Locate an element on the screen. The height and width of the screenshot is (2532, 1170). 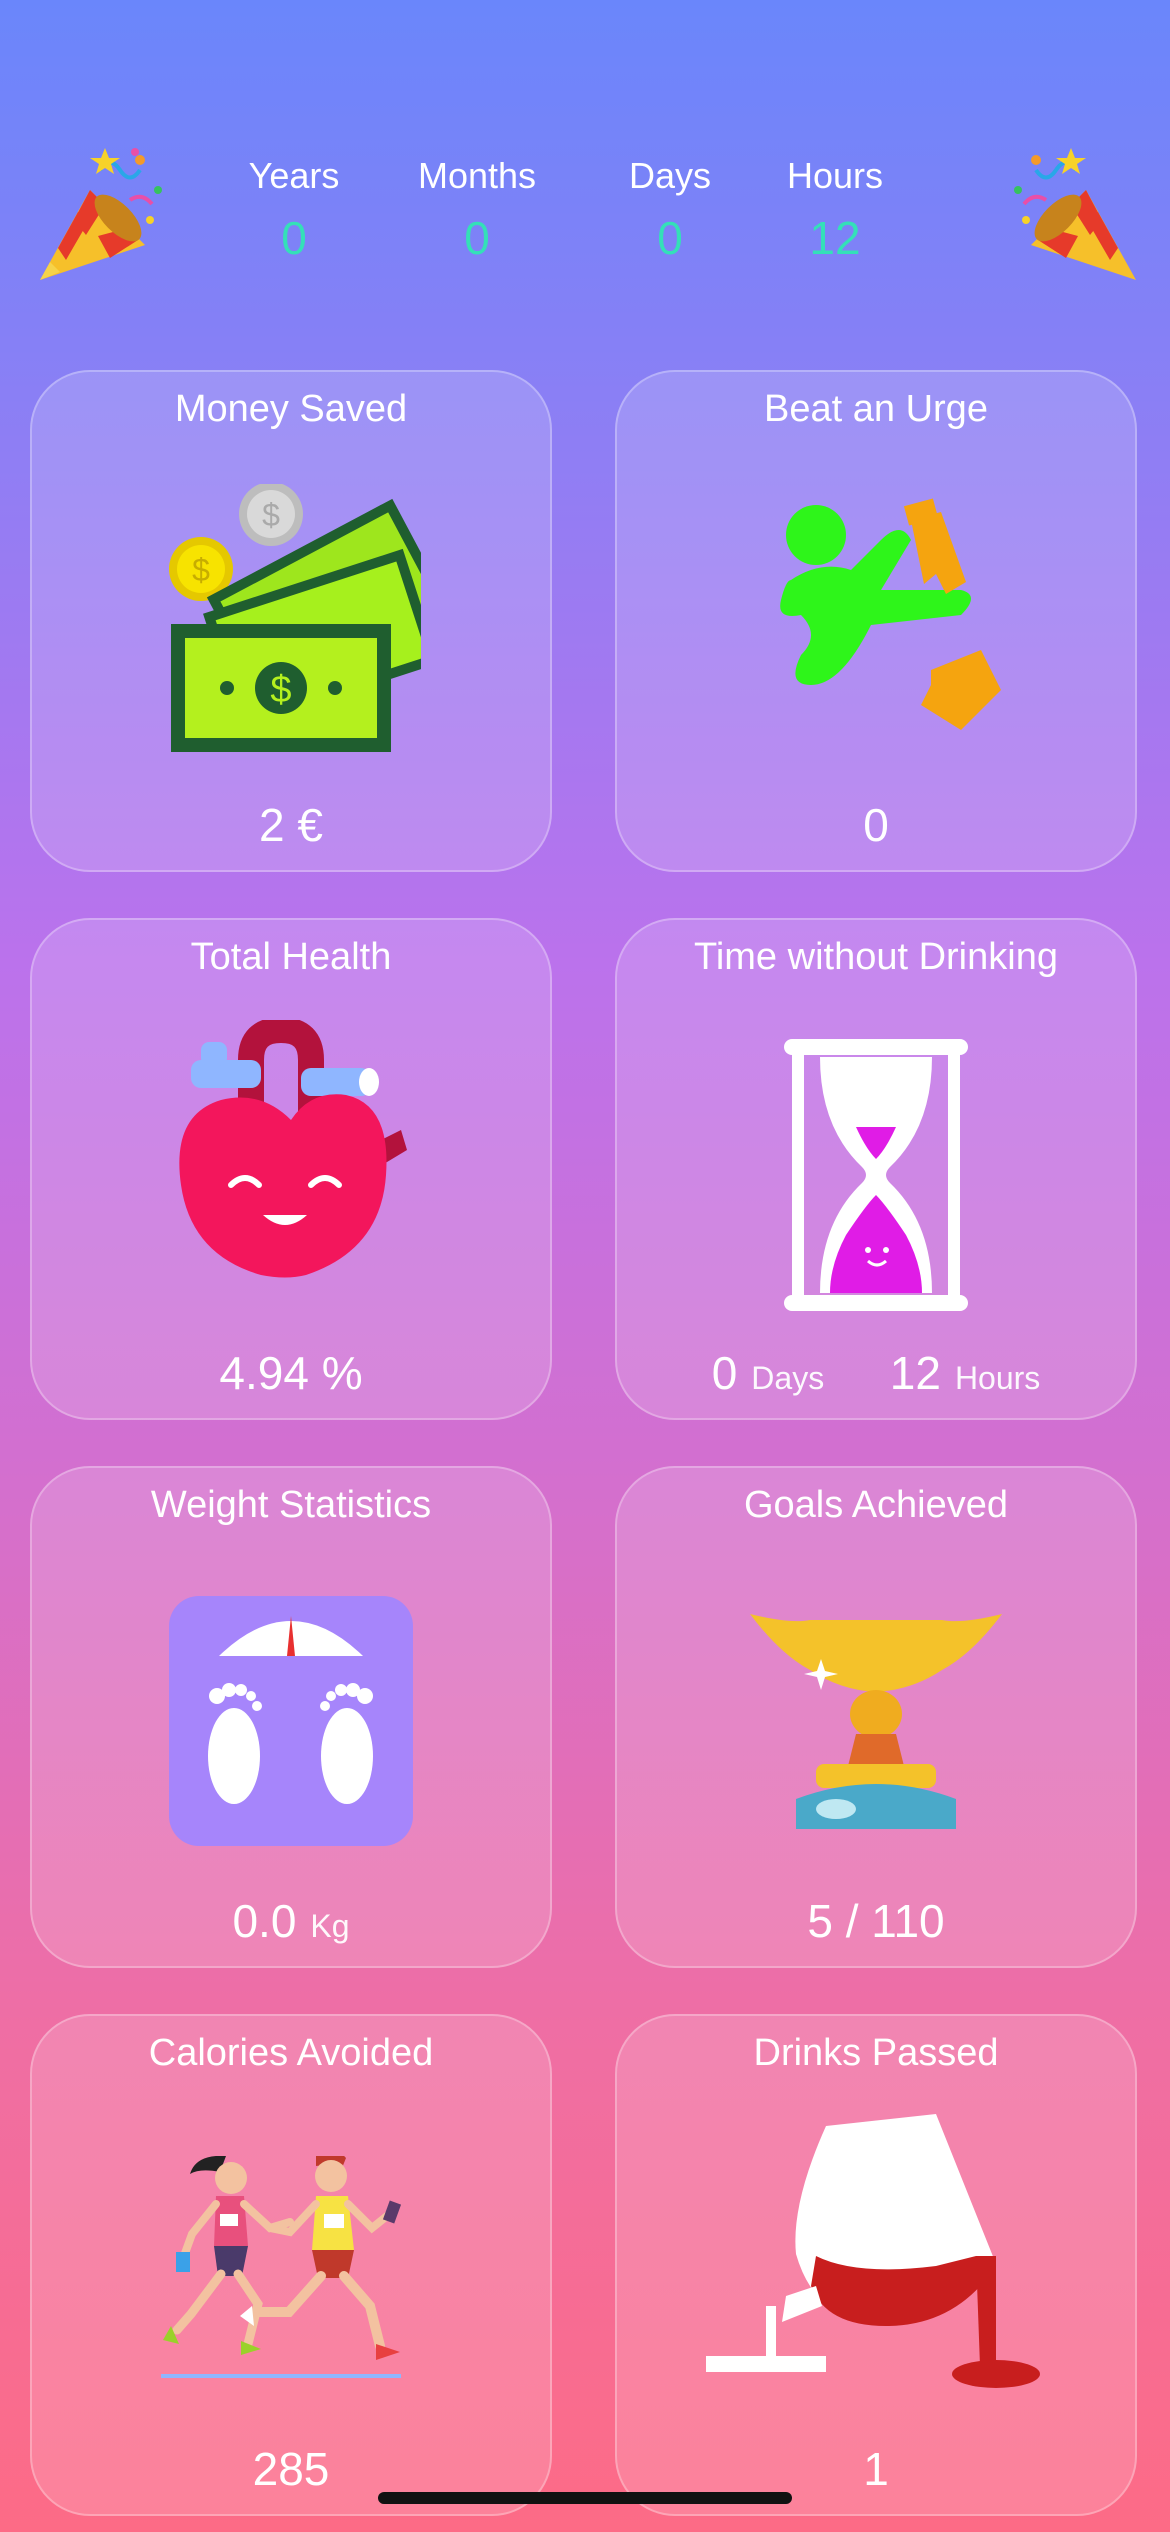
days-value: 0 is located at coordinates (724, 1373).